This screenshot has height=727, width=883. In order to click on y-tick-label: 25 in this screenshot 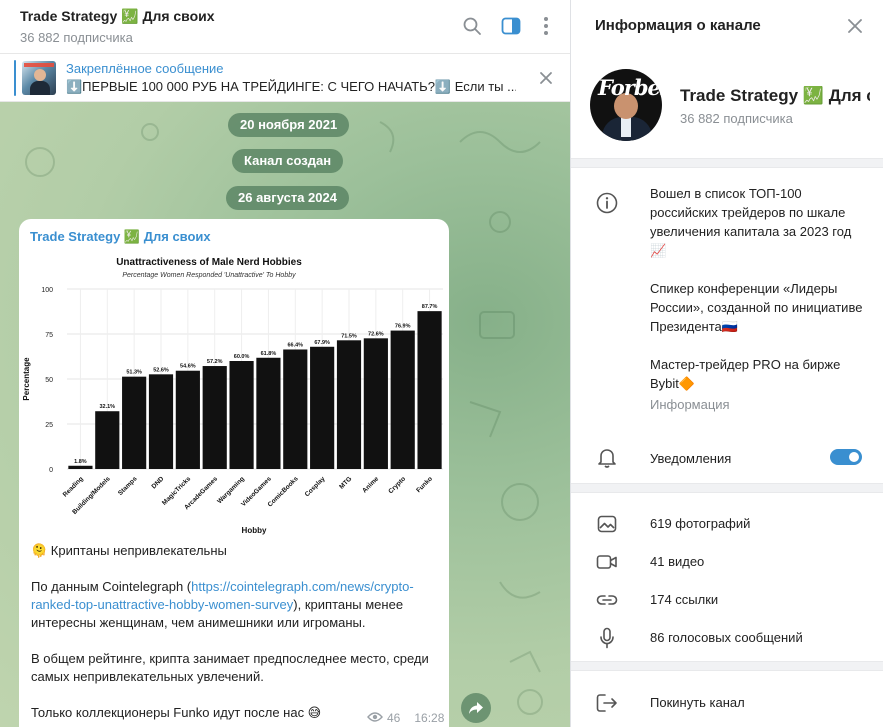, I will do `click(49, 425)`.